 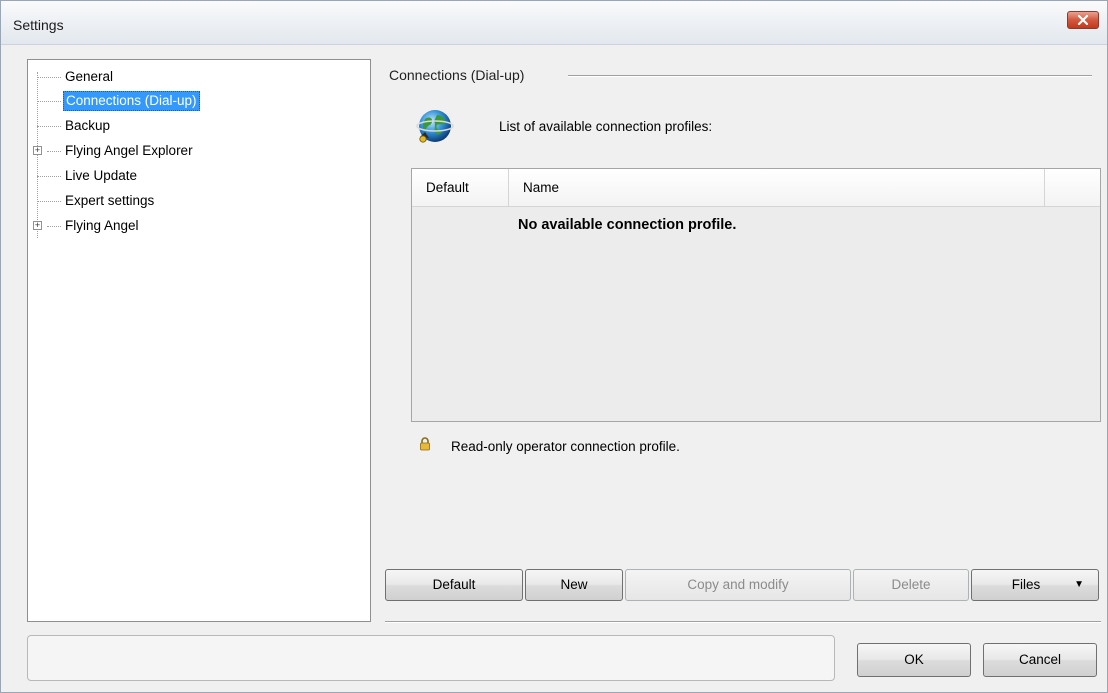 What do you see at coordinates (101, 175) in the screenshot?
I see `tree-item-label: Live Update` at bounding box center [101, 175].